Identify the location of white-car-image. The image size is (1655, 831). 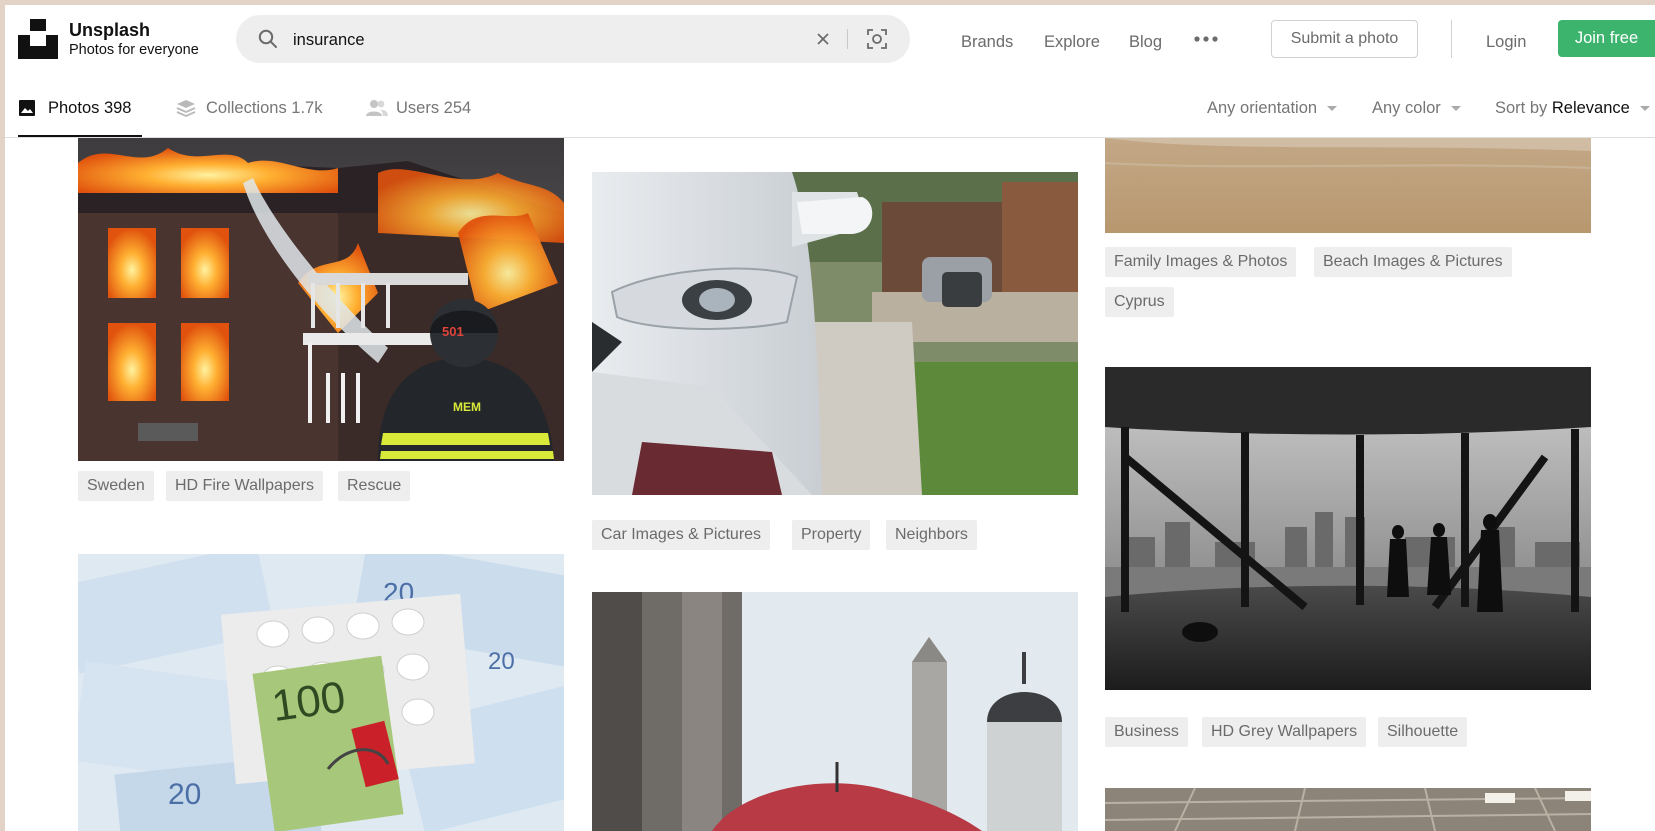
(835, 333).